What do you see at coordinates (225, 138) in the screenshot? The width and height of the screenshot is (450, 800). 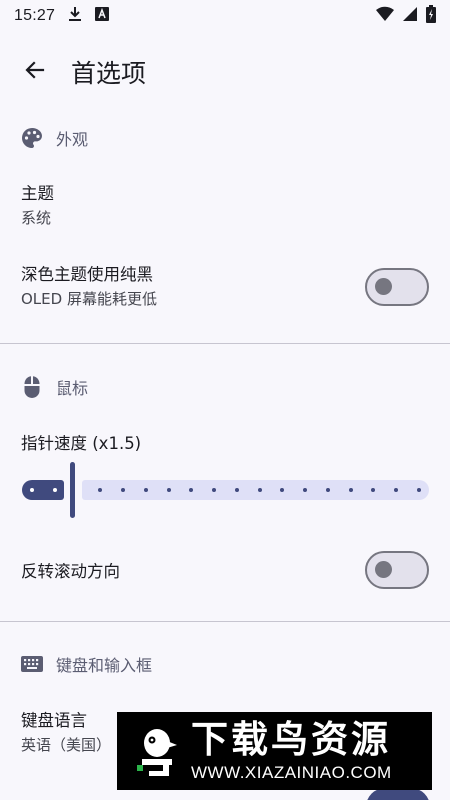 I see `section-appearance: 外观` at bounding box center [225, 138].